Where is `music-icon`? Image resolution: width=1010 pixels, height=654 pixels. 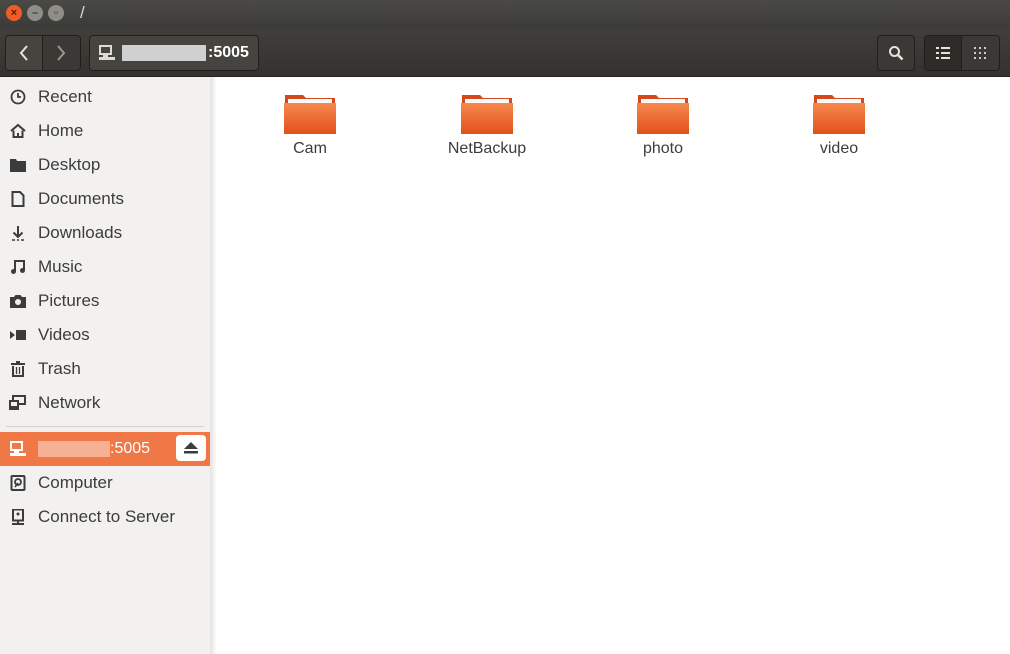
music-icon is located at coordinates (18, 267).